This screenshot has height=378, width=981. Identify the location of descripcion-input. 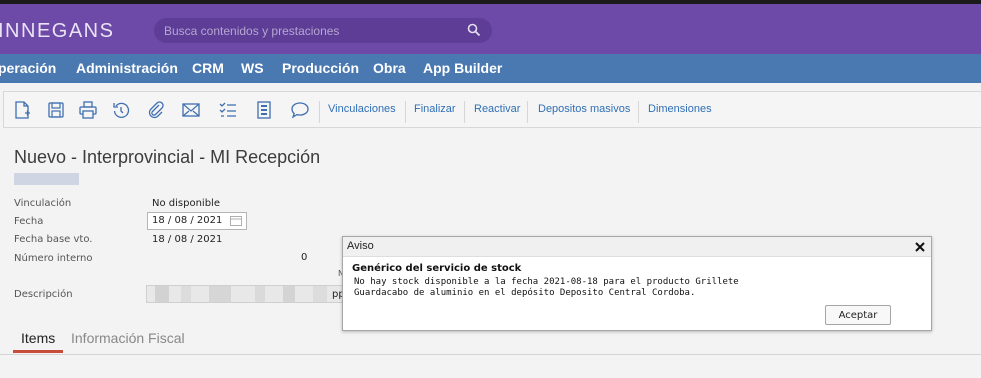
(245, 294).